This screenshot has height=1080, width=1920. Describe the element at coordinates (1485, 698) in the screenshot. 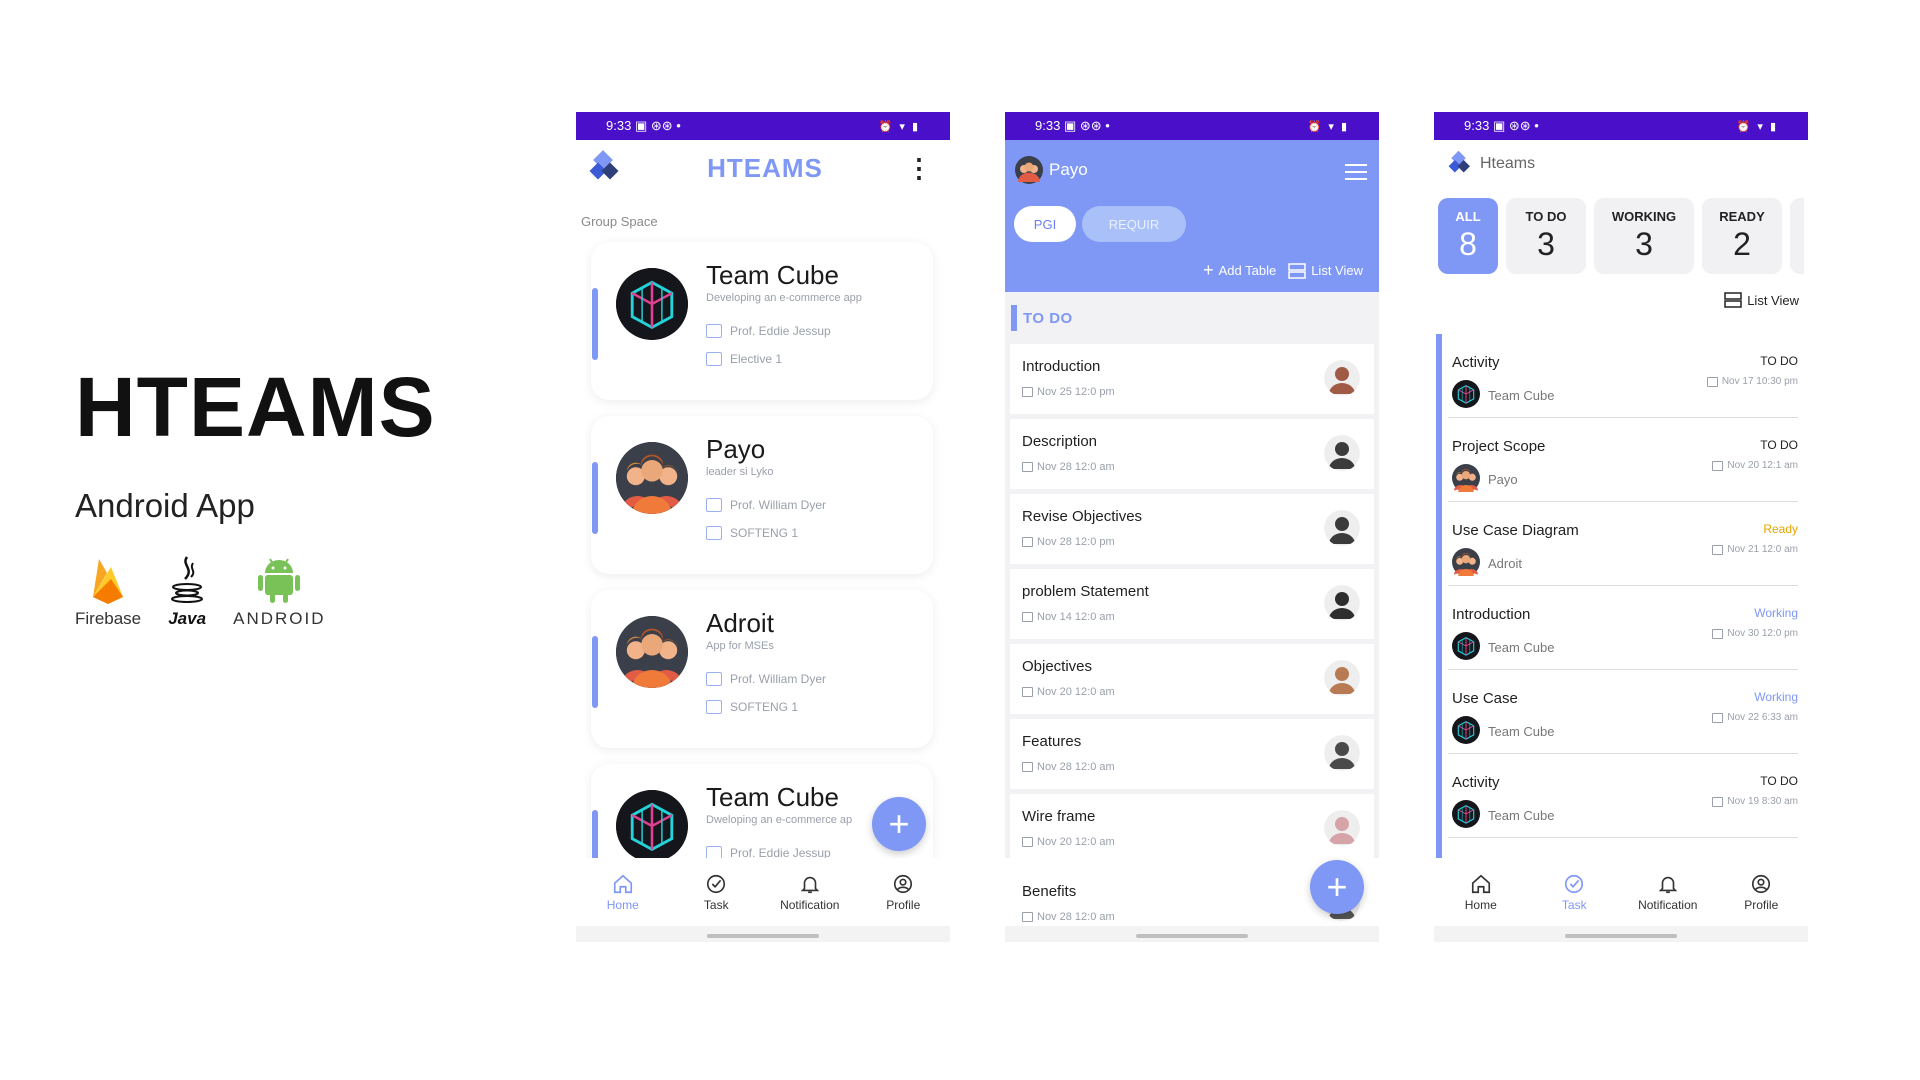

I see `activity-name: Use Case` at that location.